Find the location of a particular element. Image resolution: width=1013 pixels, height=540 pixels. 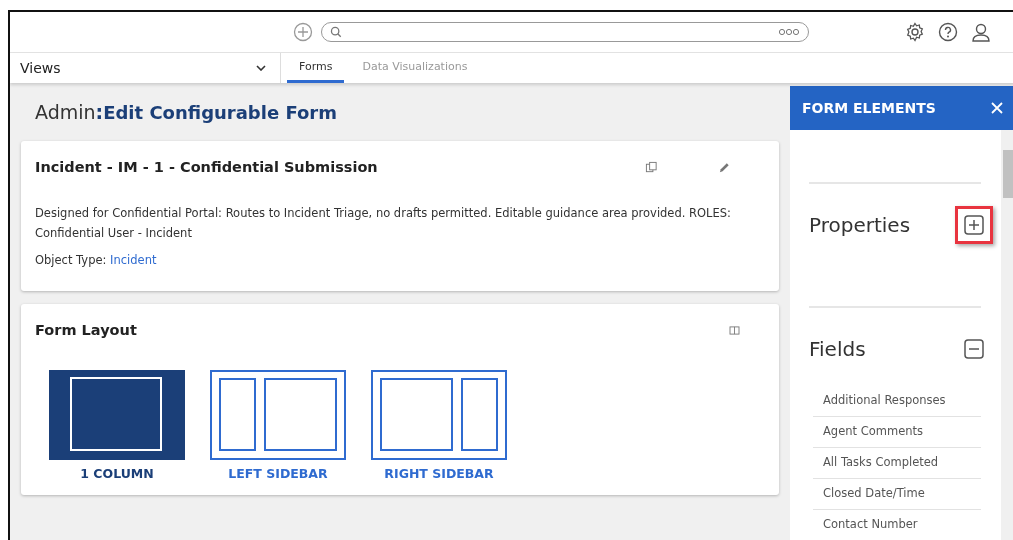

columns-icon is located at coordinates (734, 330).